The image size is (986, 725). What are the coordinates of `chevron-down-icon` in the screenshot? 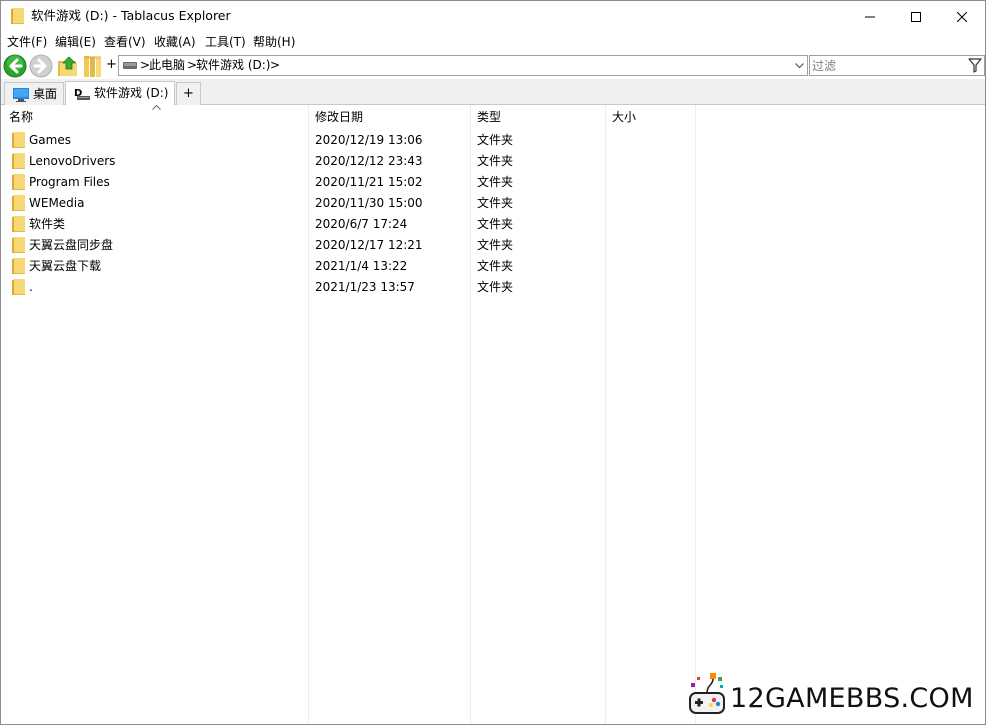 It's located at (799, 65).